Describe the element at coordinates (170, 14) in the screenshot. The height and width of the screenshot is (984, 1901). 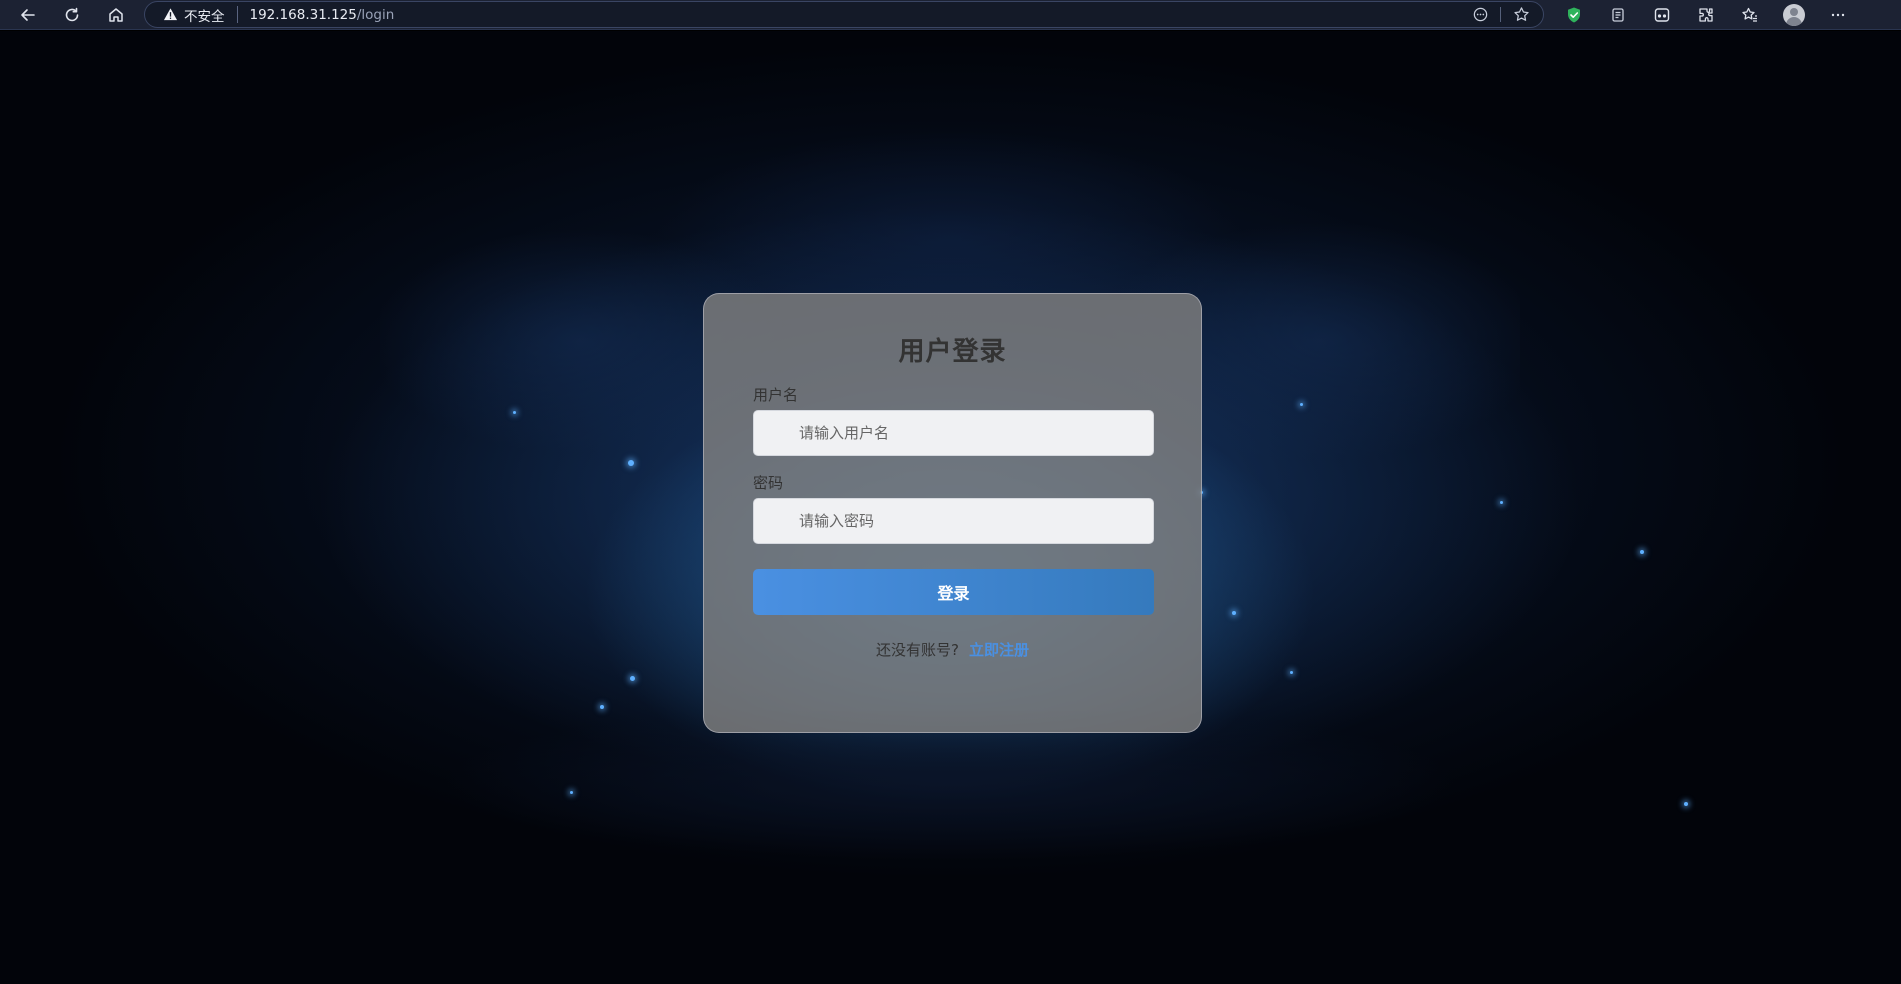
I see `warning-icon` at that location.